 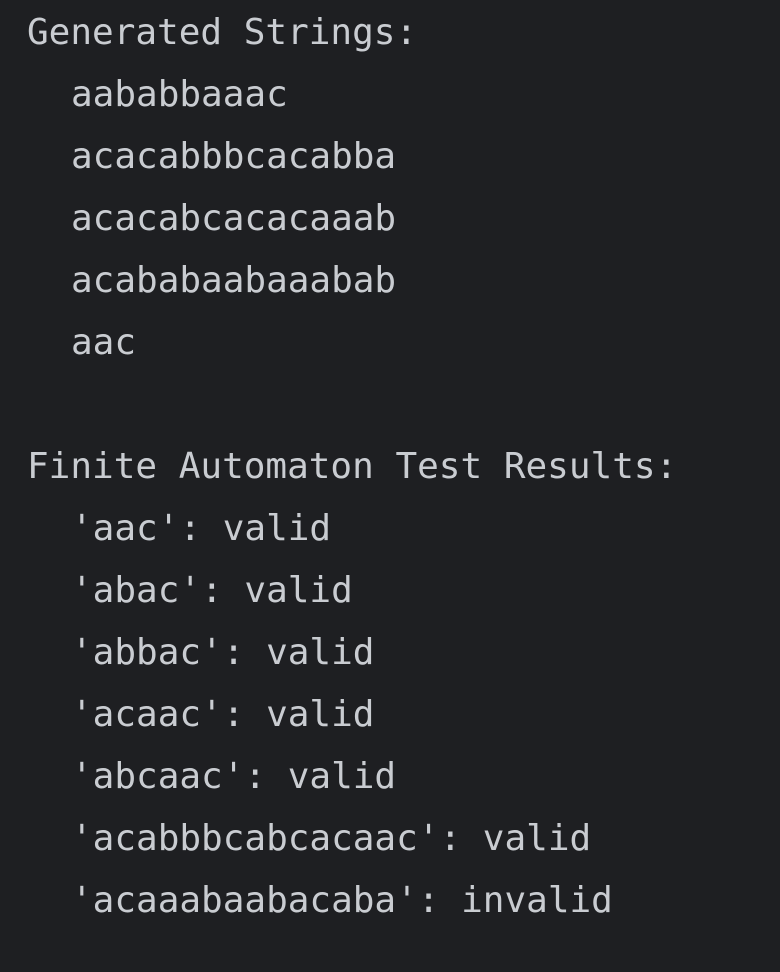 I want to click on test-result: 'acaaabaabacaba': invalid, so click(x=342, y=900).